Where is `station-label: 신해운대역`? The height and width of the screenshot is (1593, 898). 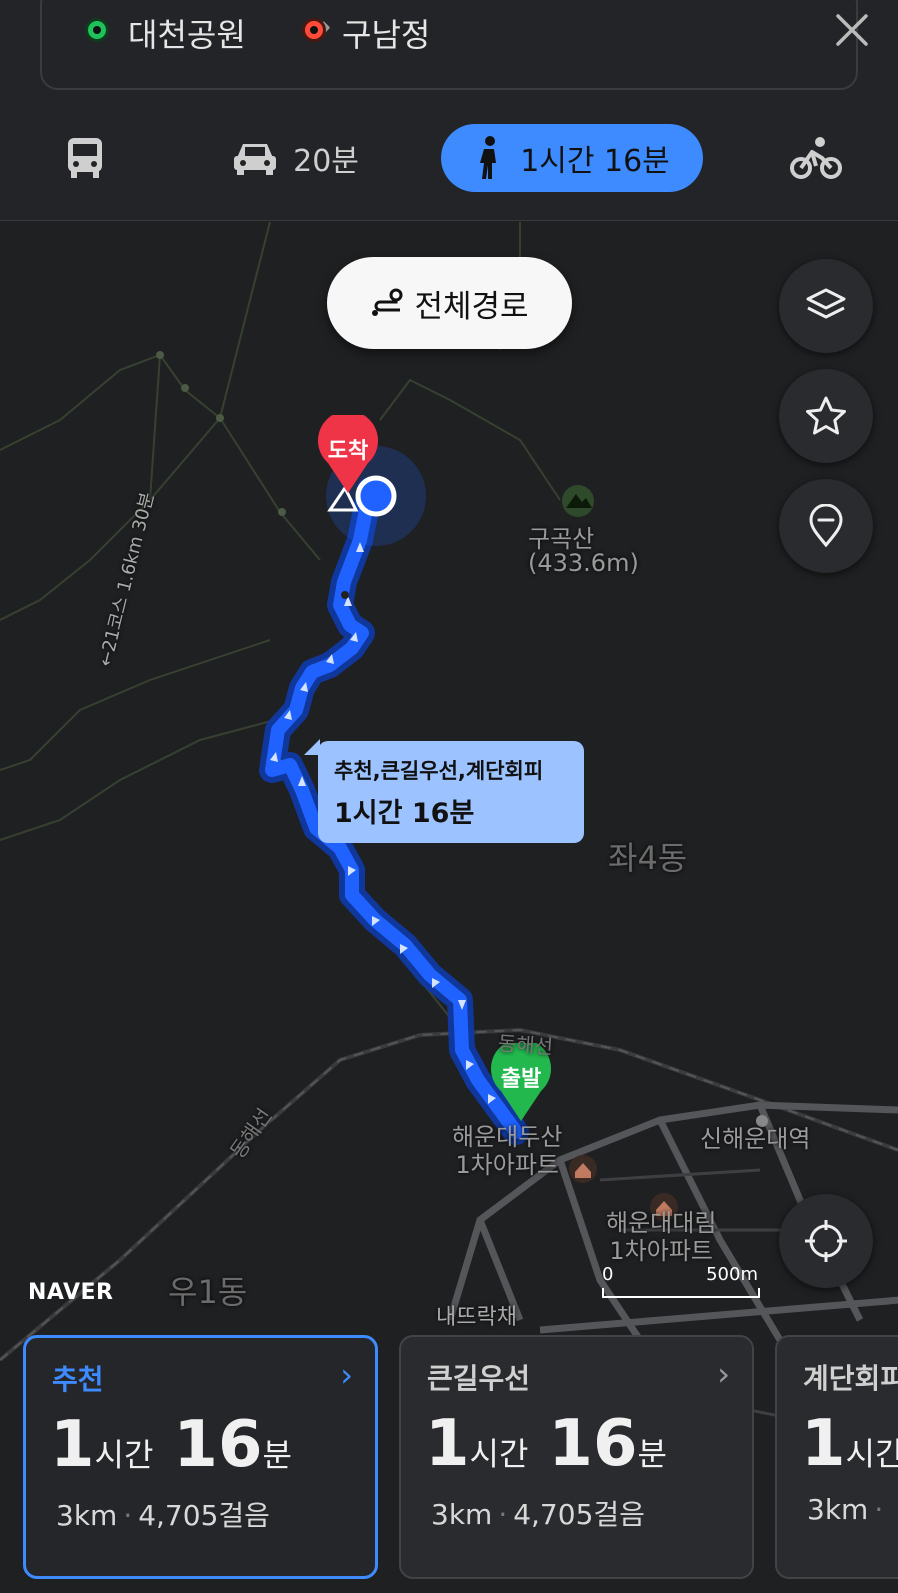
station-label: 신해운대역 is located at coordinates (755, 1139).